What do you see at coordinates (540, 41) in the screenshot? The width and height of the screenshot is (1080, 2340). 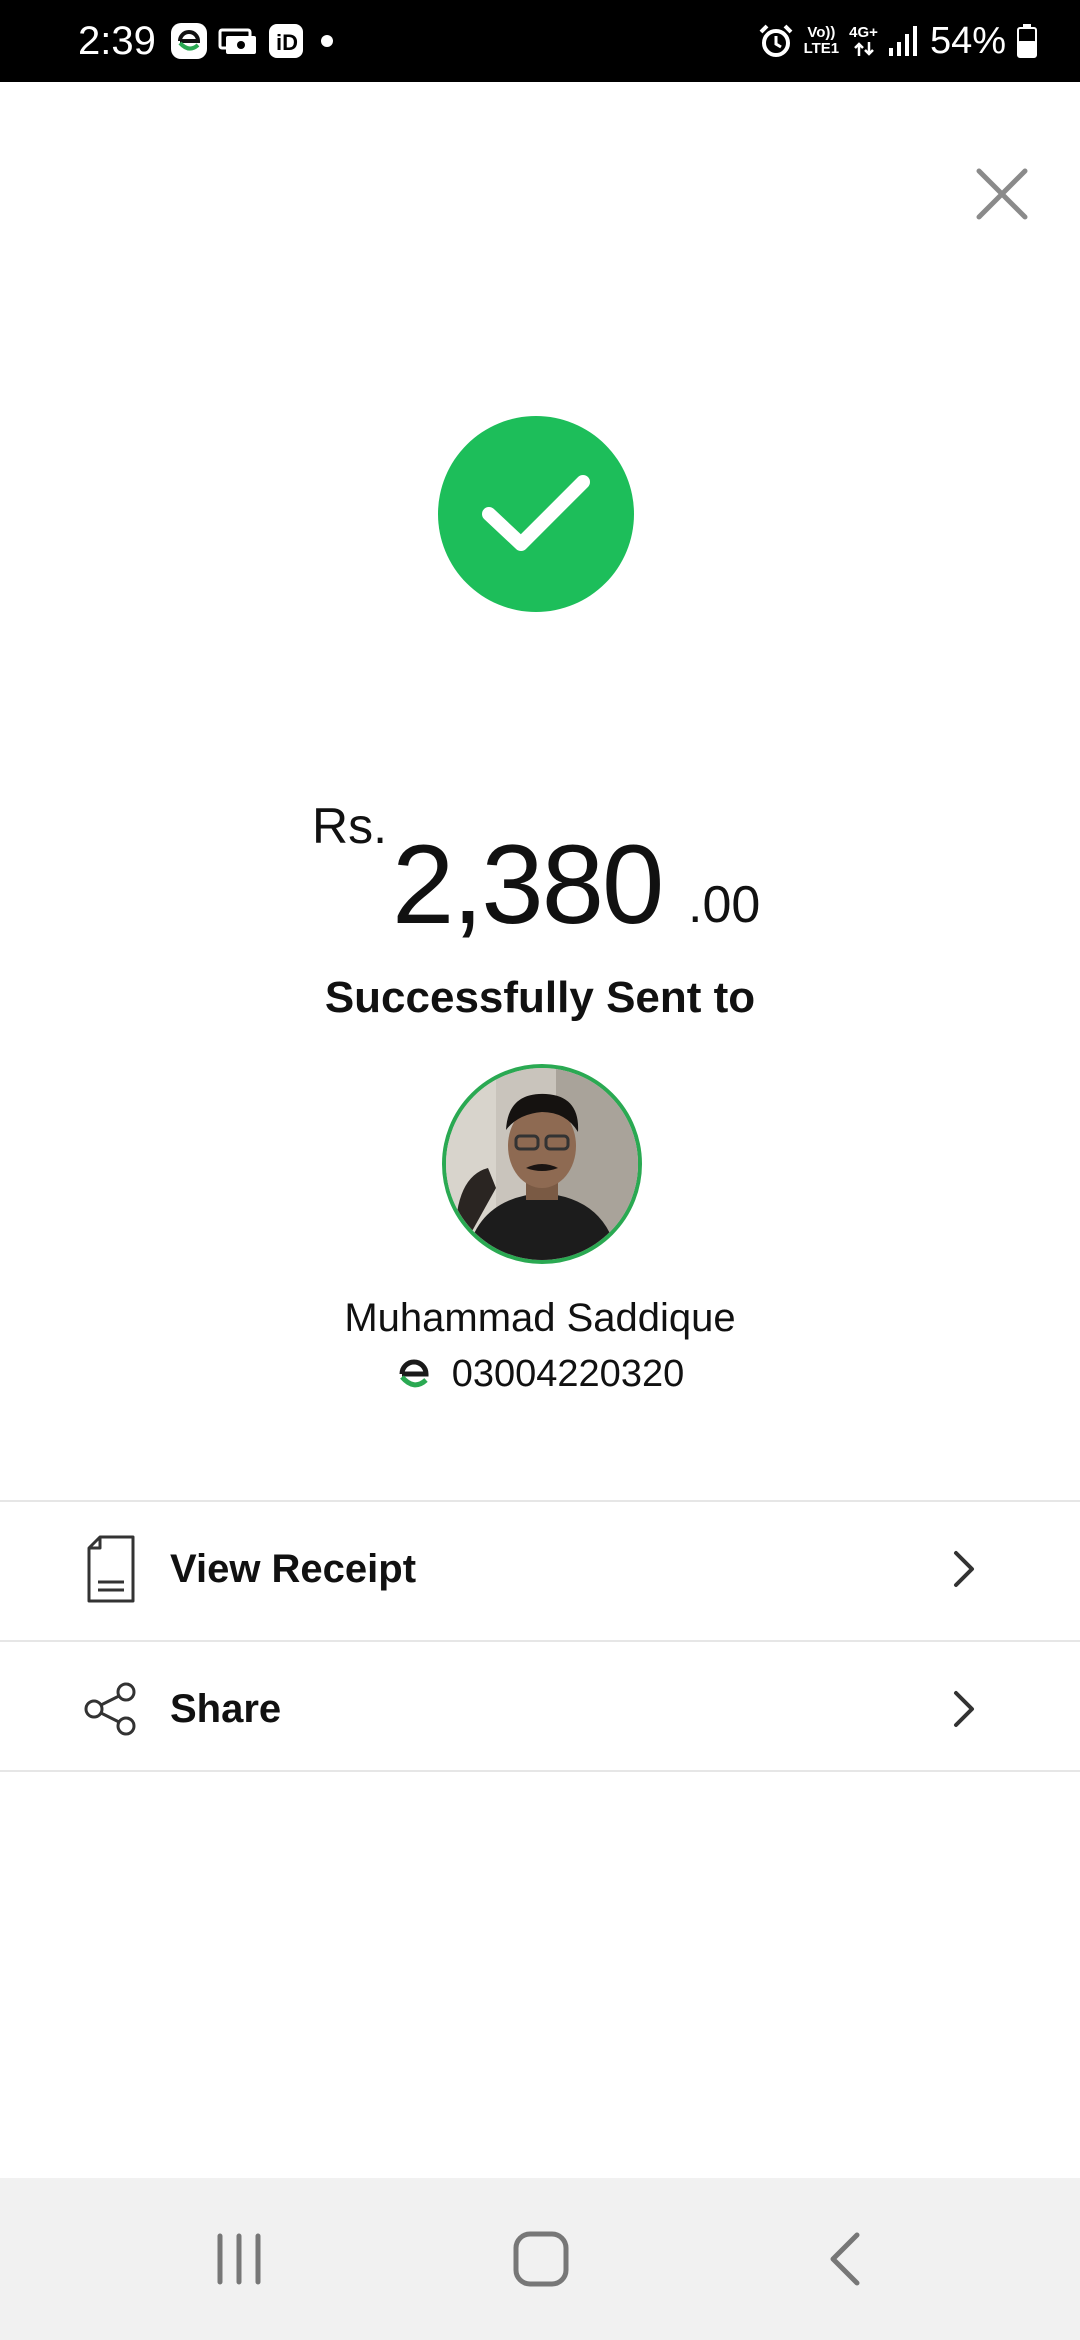 I see `status-bar: 2:39 iD Vo)) LTE1 4G+ 54%` at bounding box center [540, 41].